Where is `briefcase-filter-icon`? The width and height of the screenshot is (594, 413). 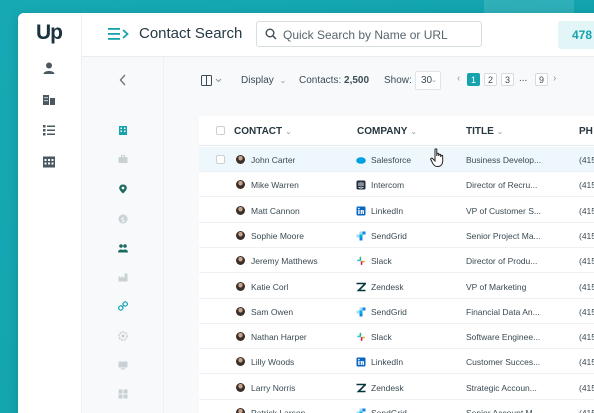 briefcase-filter-icon is located at coordinates (123, 159).